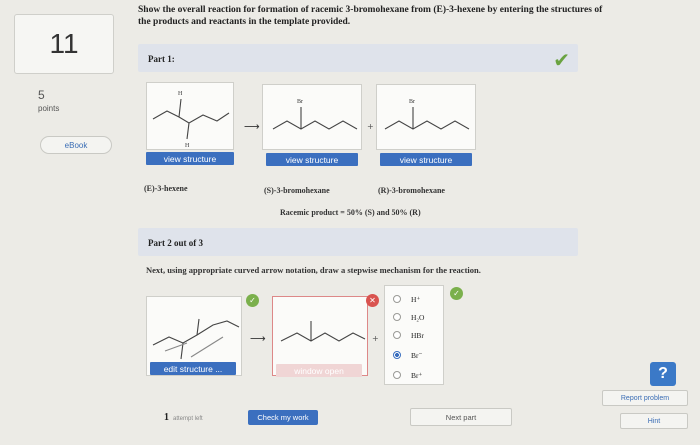 This screenshot has width=700, height=445. Describe the element at coordinates (406, 299) in the screenshot. I see `reagent-option-h-plus: H⁺` at that location.